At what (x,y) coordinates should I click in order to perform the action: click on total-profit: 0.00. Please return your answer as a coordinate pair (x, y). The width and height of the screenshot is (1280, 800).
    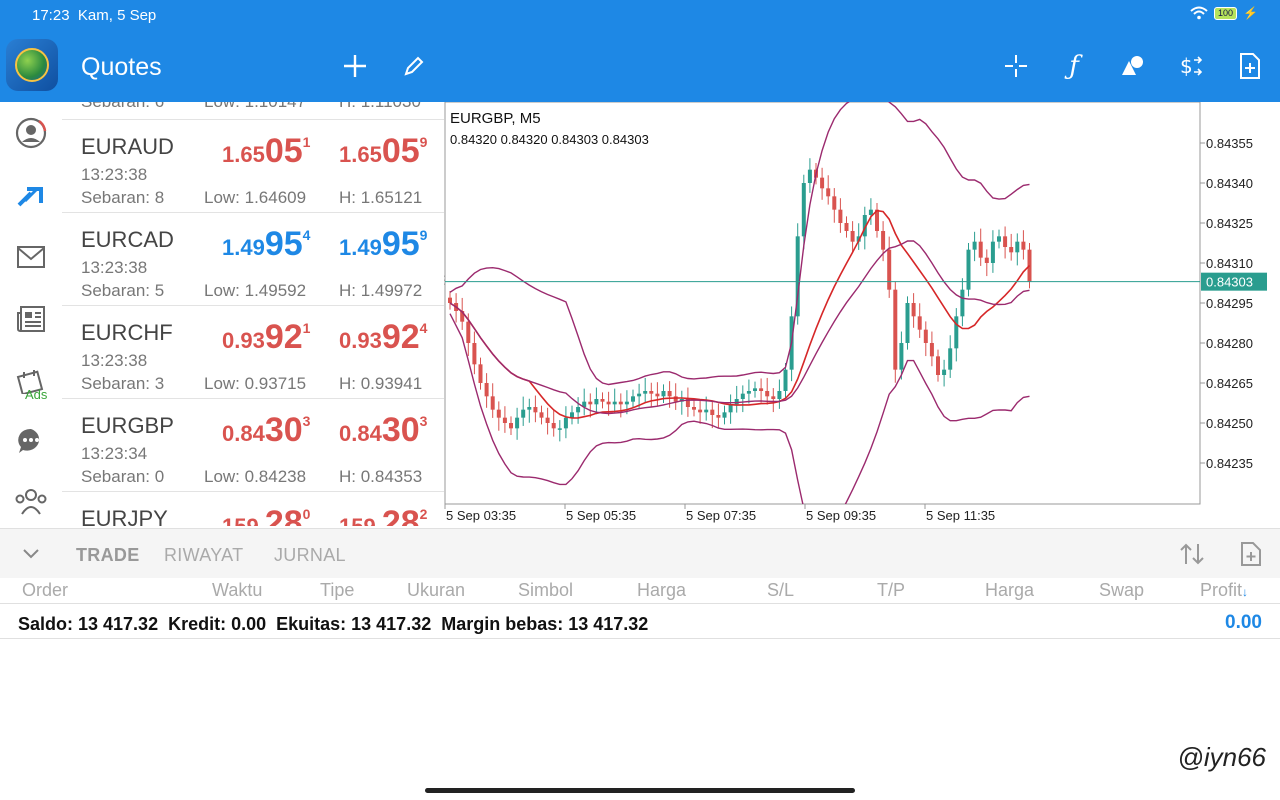
    Looking at the image, I should click on (1243, 622).